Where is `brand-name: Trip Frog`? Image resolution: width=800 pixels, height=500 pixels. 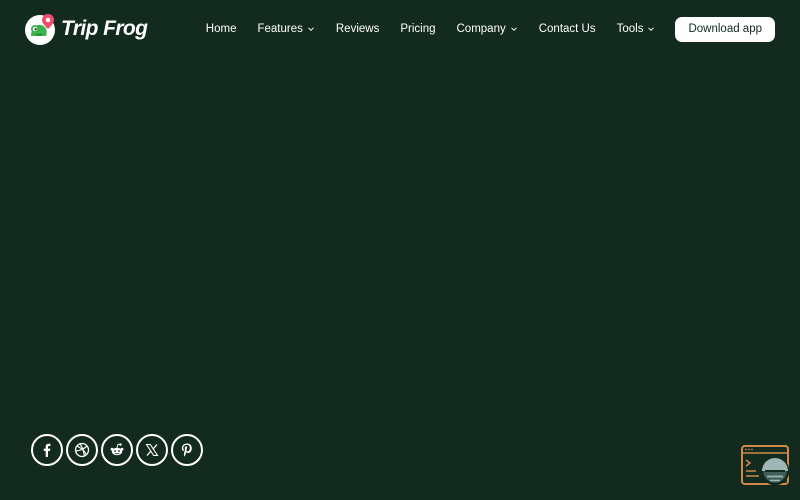 brand-name: Trip Frog is located at coordinates (104, 28).